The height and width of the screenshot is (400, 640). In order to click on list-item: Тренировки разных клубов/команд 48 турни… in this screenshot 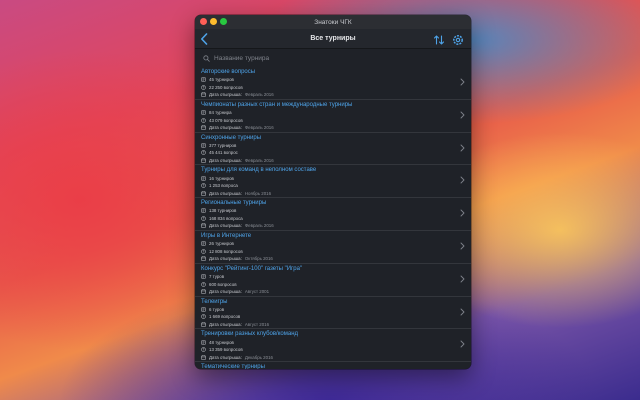, I will do `click(333, 346)`.